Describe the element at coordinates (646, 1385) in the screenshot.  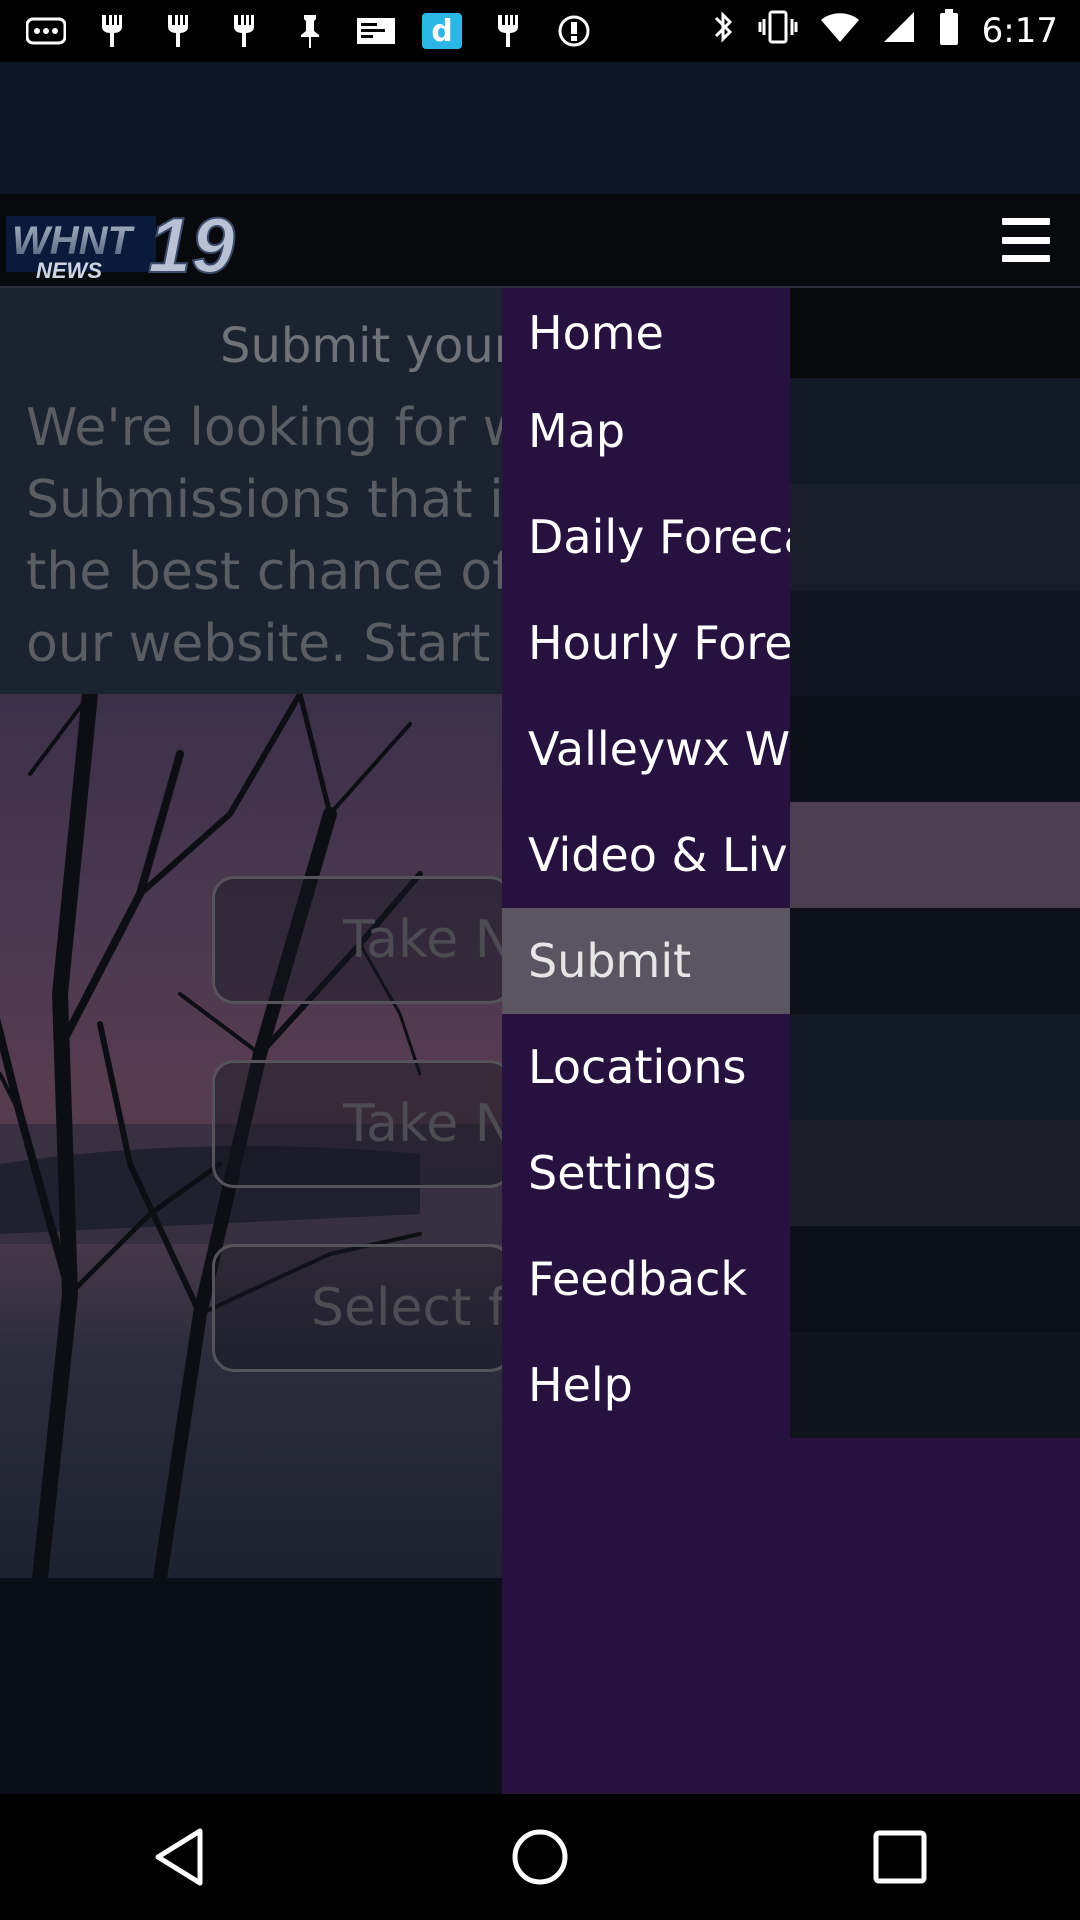
I see `menu-item-label-zone: Help` at that location.